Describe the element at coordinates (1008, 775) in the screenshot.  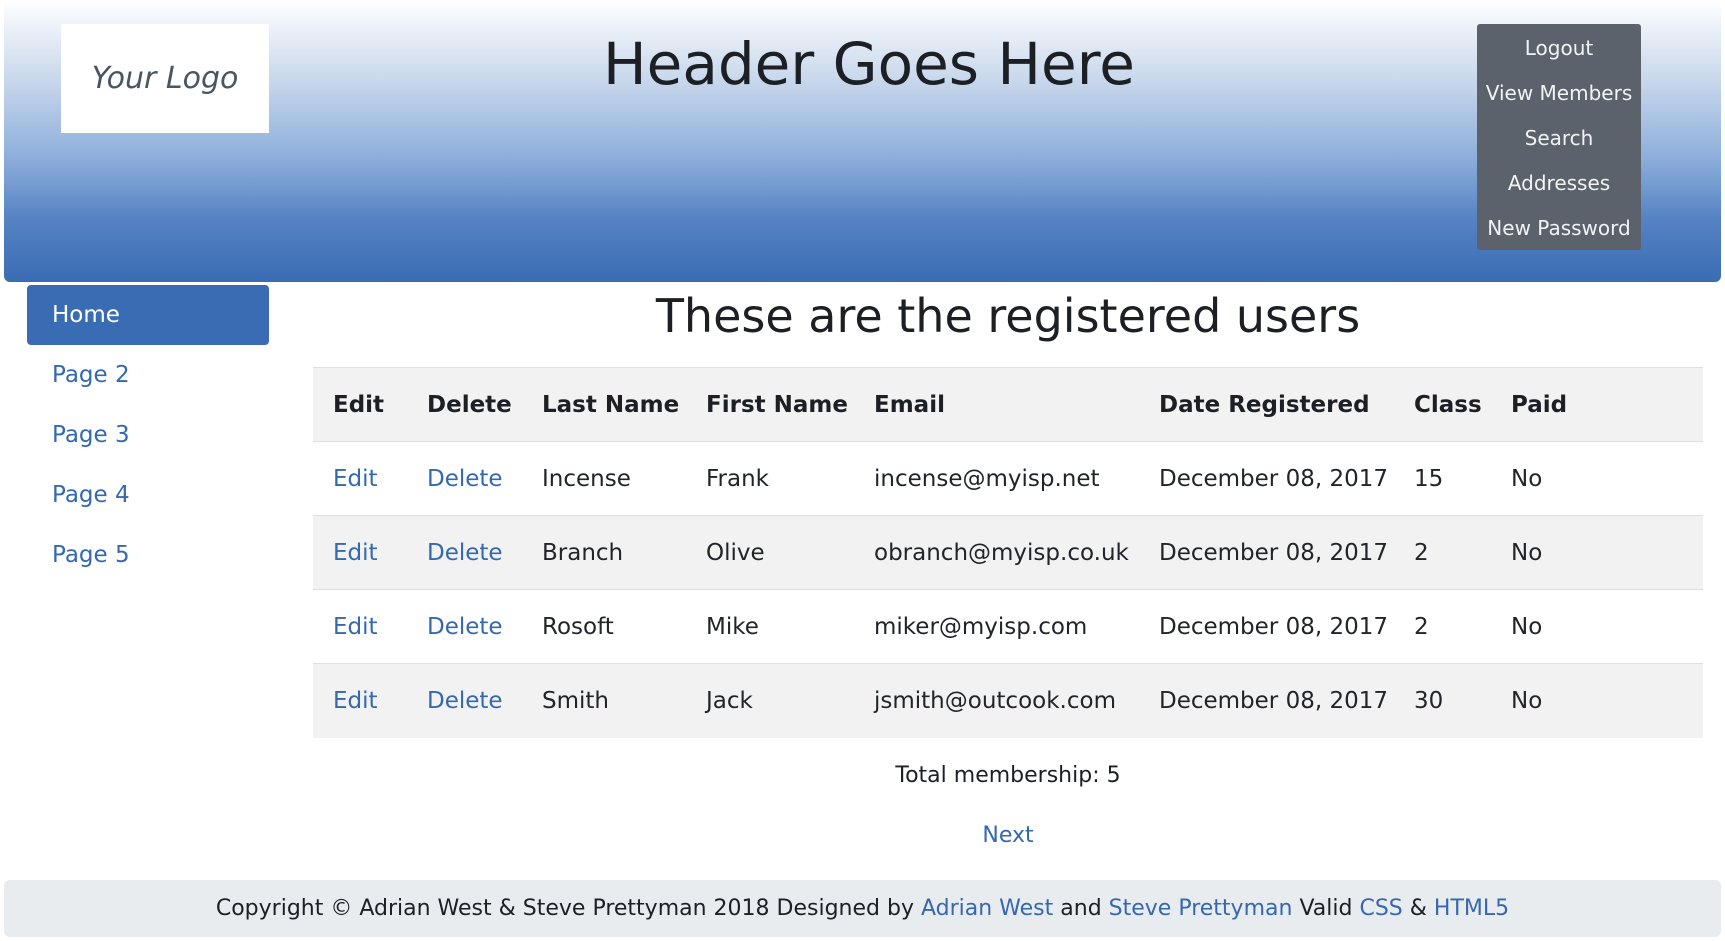
I see `total-membership: Total membership: 5` at that location.